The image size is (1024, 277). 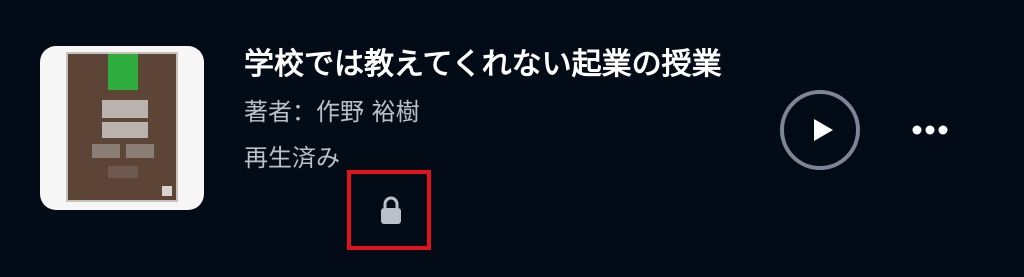 I want to click on play-button, so click(x=820, y=130).